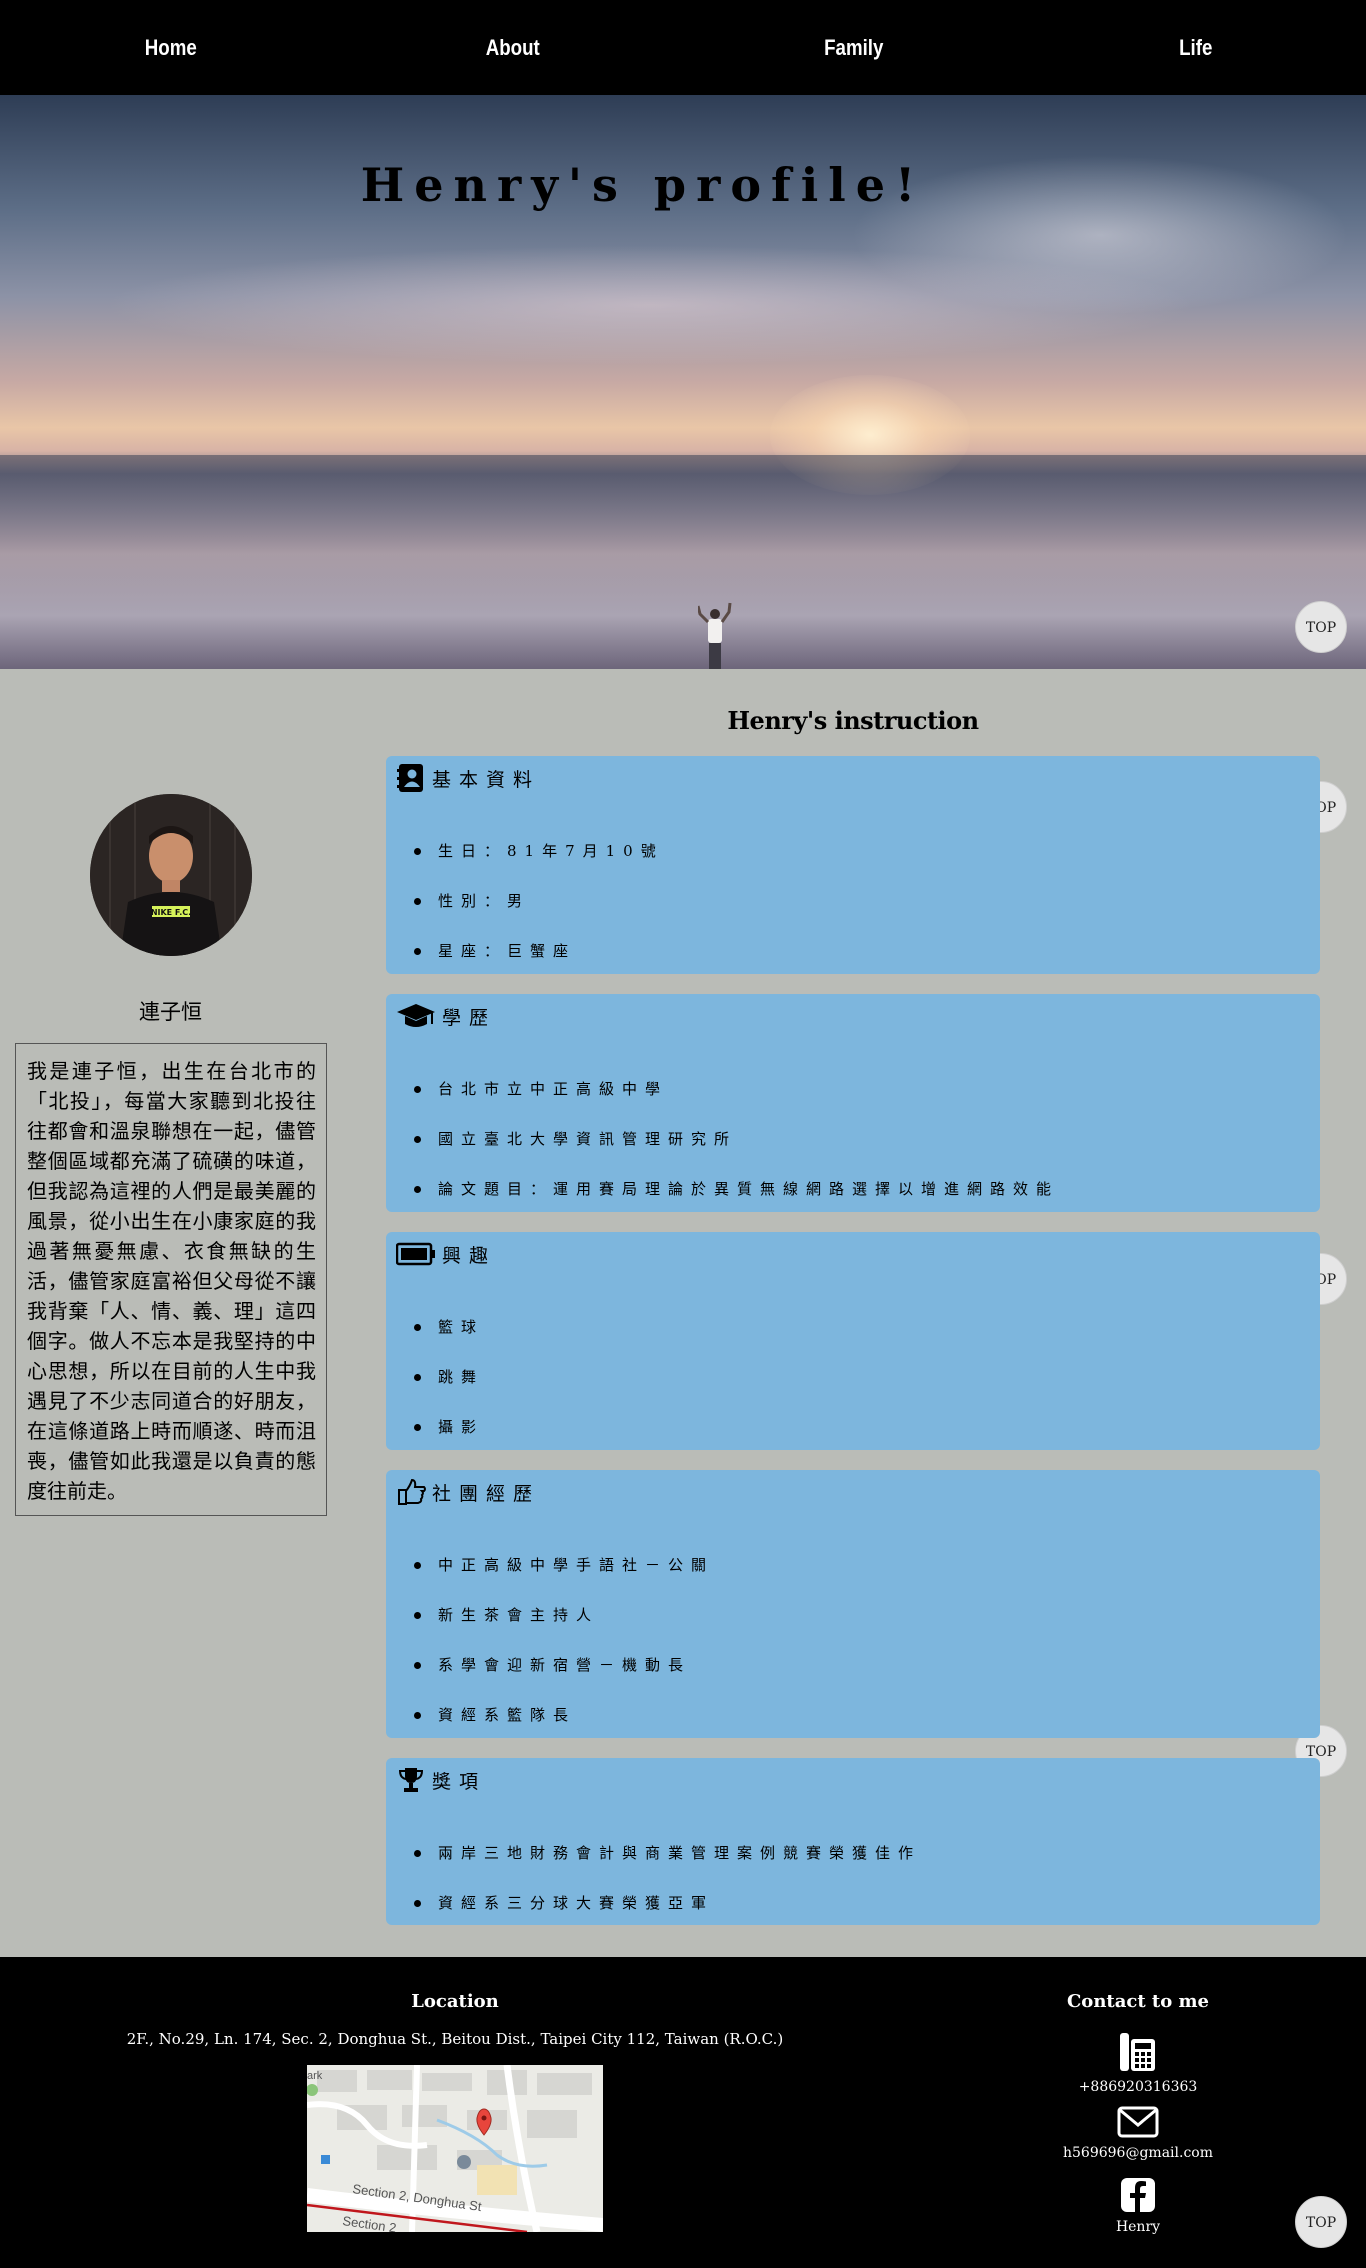 This screenshot has height=2268, width=1366. I want to click on battery-icon, so click(416, 1254).